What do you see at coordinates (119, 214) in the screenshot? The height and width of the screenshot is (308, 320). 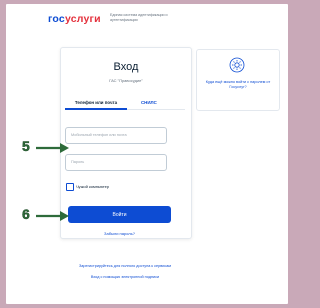 I see `login-button: Войти` at bounding box center [119, 214].